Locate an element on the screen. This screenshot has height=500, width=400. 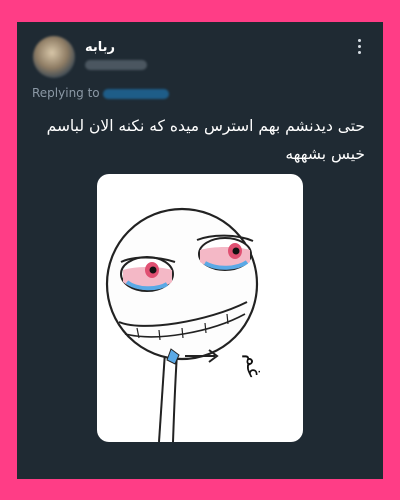
replying-to-line: Replying to is located at coordinates (100, 93).